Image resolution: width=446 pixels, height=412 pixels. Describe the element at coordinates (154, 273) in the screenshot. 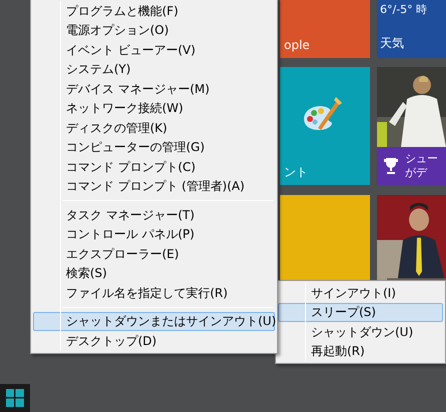

I see `menu-item: 検索(S)` at that location.